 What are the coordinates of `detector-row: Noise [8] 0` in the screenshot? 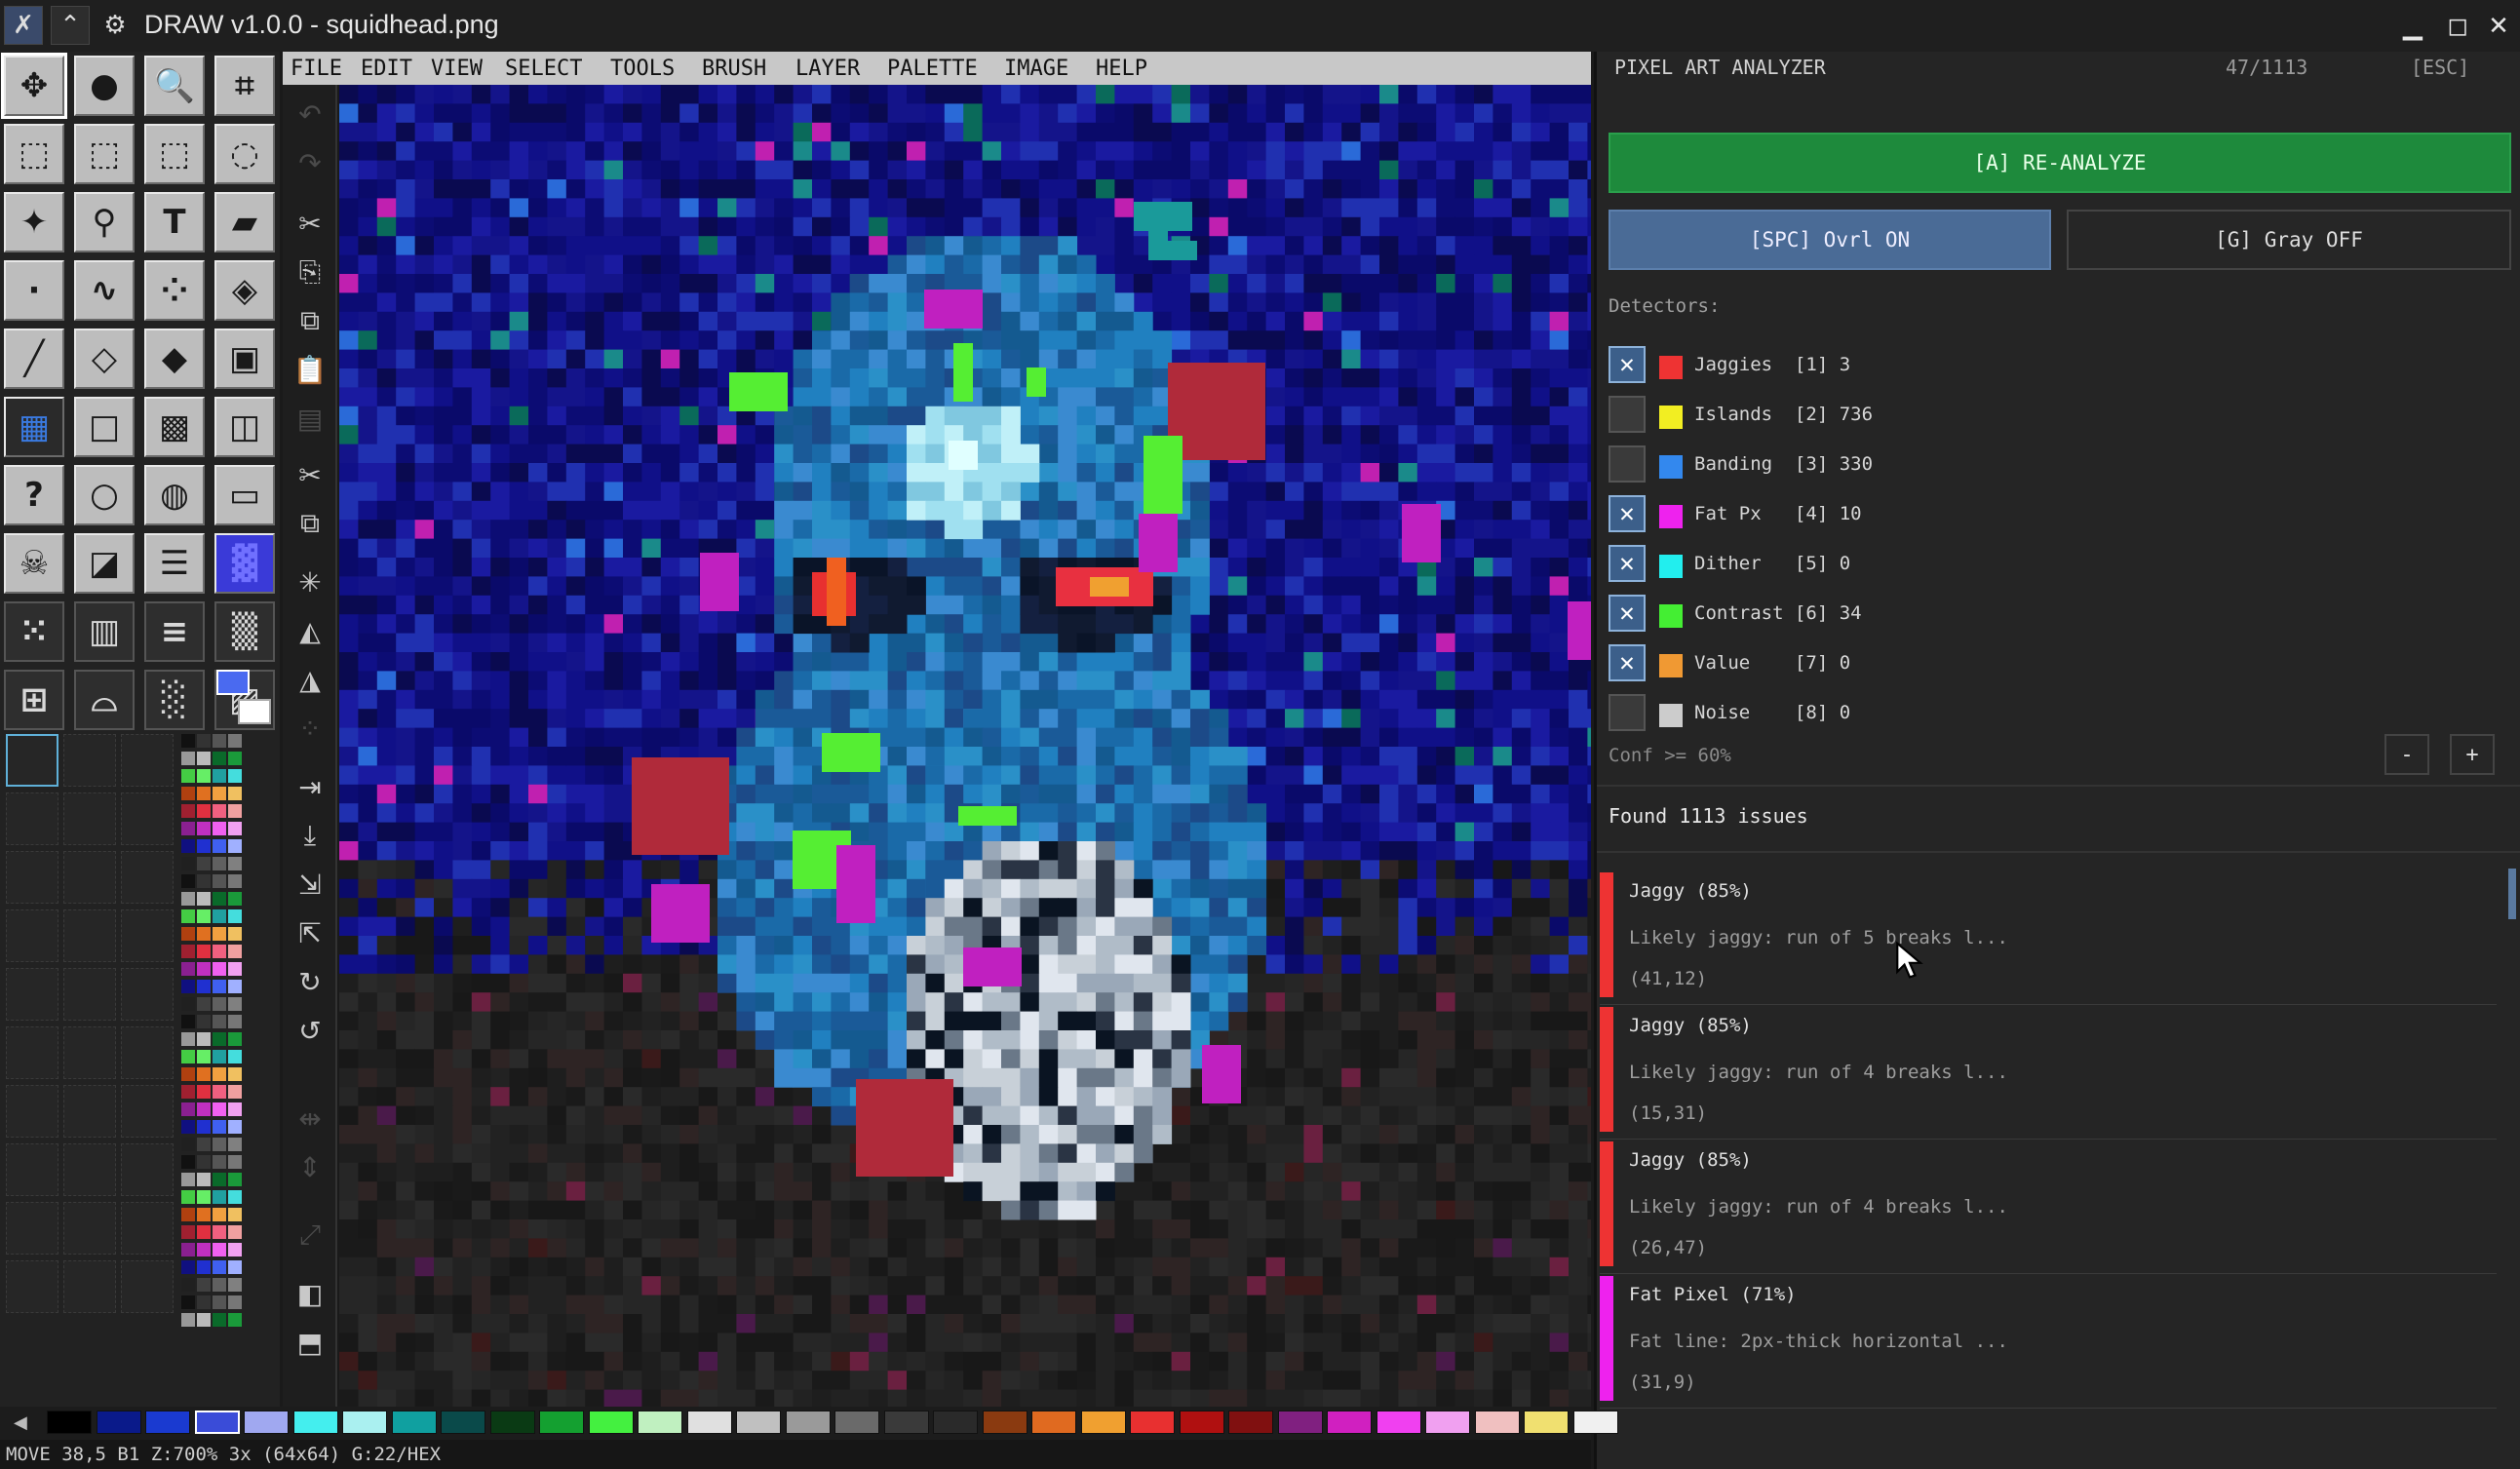 It's located at (1852, 714).